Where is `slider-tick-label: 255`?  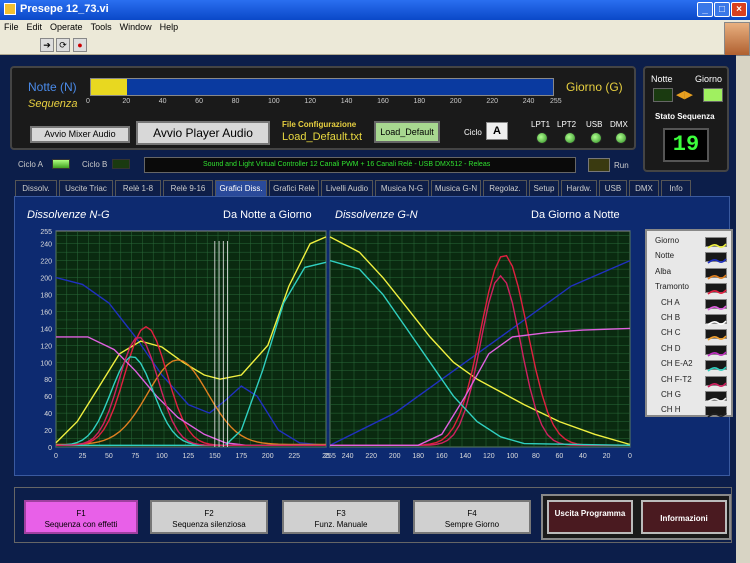 slider-tick-label: 255 is located at coordinates (556, 101).